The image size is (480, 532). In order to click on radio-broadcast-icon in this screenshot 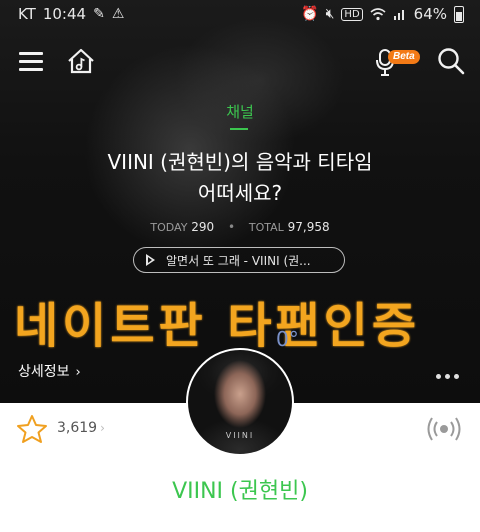, I will do `click(444, 429)`.